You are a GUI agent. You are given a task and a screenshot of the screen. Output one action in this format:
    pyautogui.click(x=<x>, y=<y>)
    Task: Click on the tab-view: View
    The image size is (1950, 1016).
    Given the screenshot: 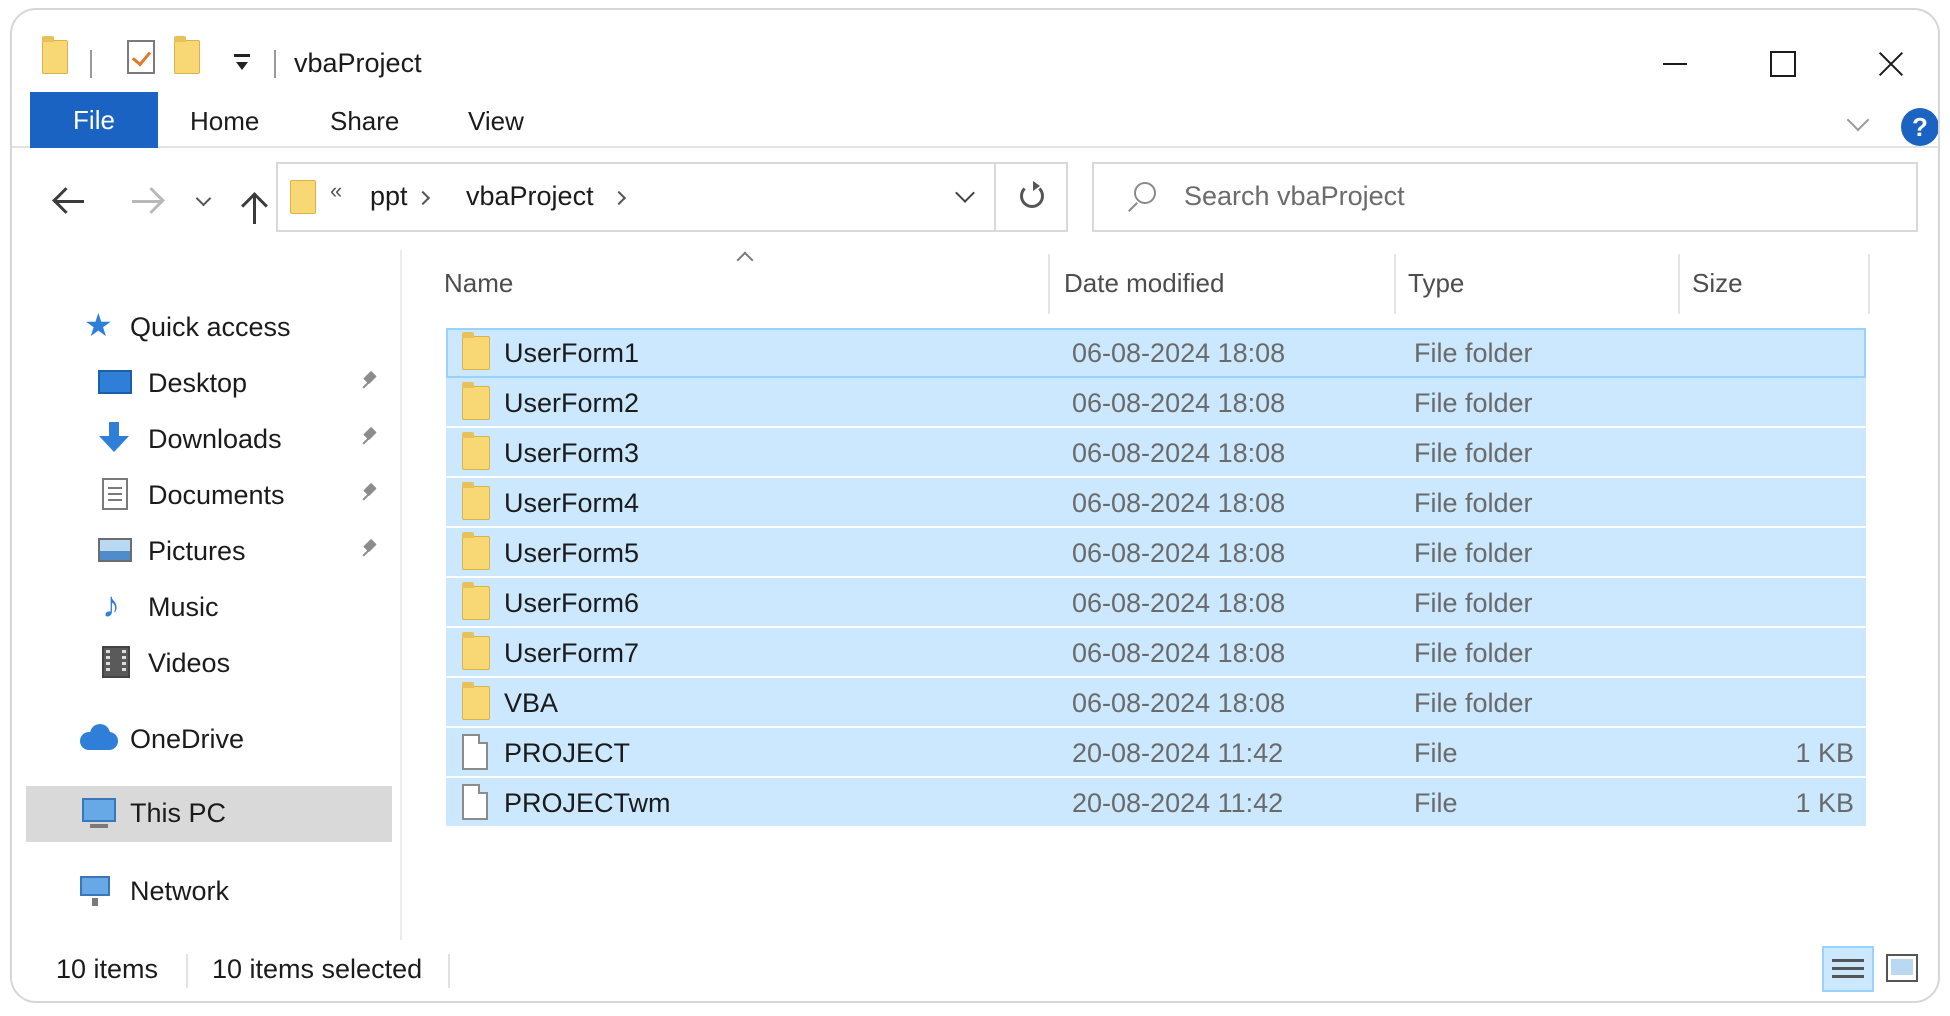 What is the action you would take?
    pyautogui.click(x=496, y=121)
    